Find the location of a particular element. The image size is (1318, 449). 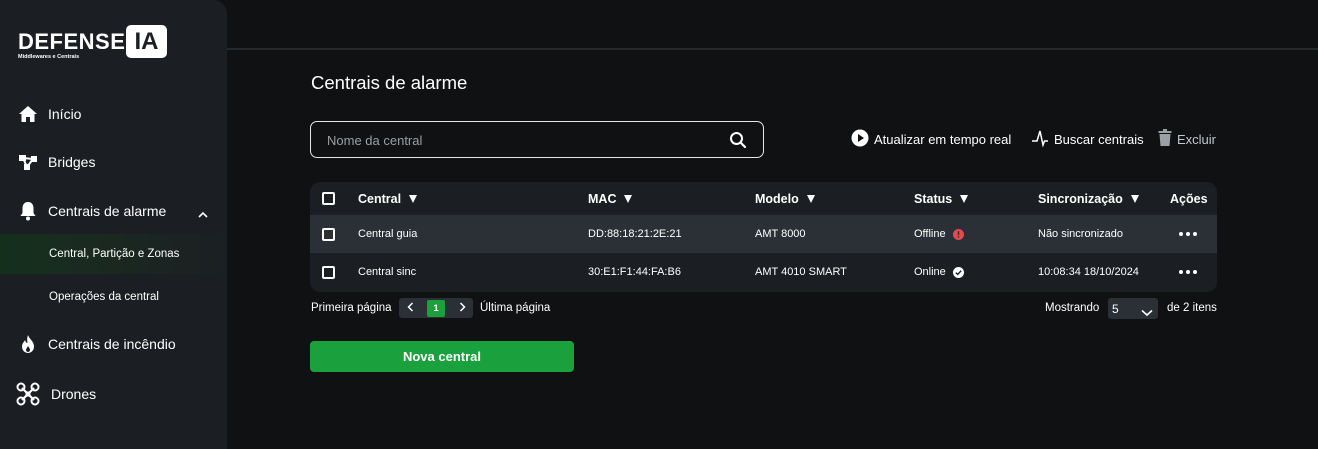

online-check-icon is located at coordinates (958, 272).